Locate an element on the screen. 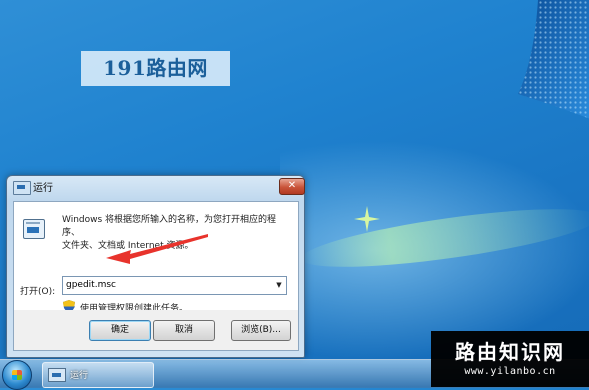 Image resolution: width=589 pixels, height=390 pixels. open-input is located at coordinates (166, 285).